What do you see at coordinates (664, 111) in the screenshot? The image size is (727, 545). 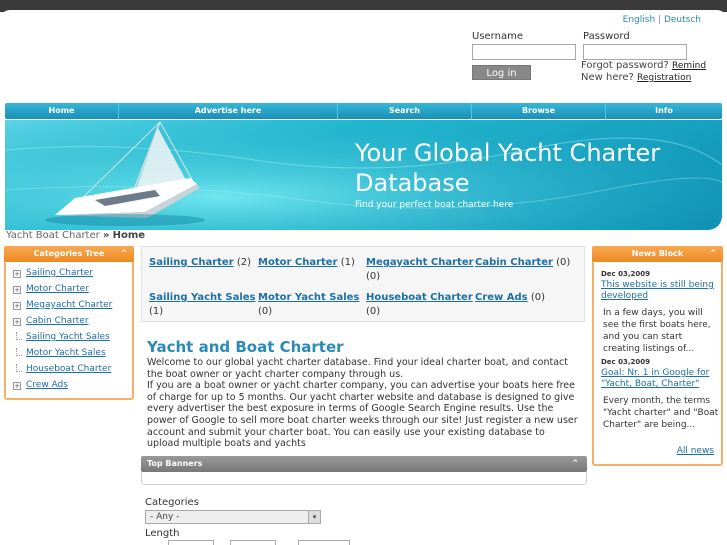 I see `nav-info: Info` at bounding box center [664, 111].